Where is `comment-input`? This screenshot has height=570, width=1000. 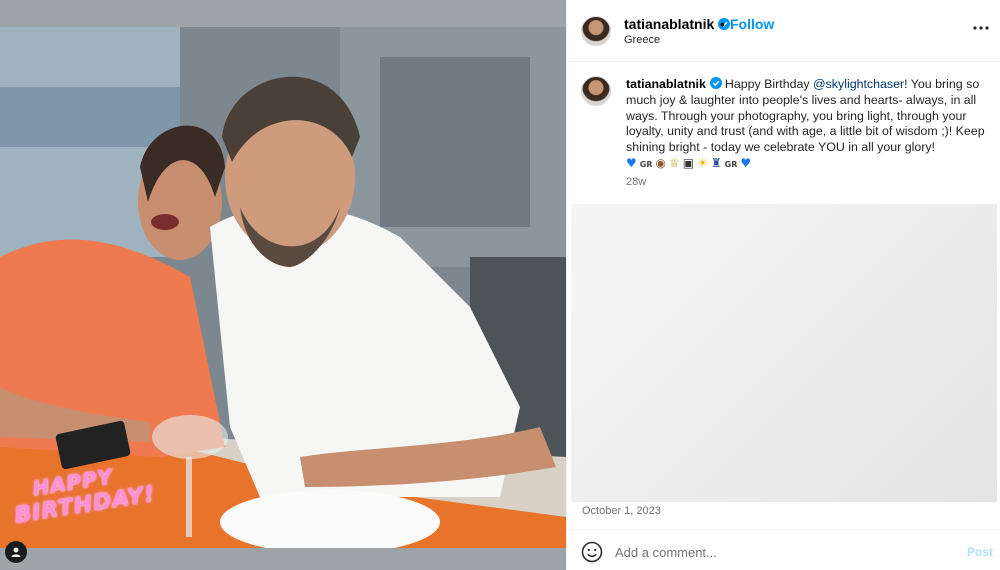 comment-input is located at coordinates (780, 552).